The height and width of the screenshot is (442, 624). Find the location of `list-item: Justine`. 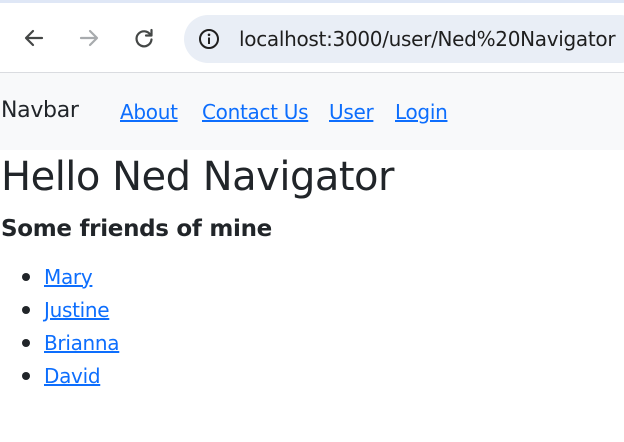

list-item: Justine is located at coordinates (59, 309).